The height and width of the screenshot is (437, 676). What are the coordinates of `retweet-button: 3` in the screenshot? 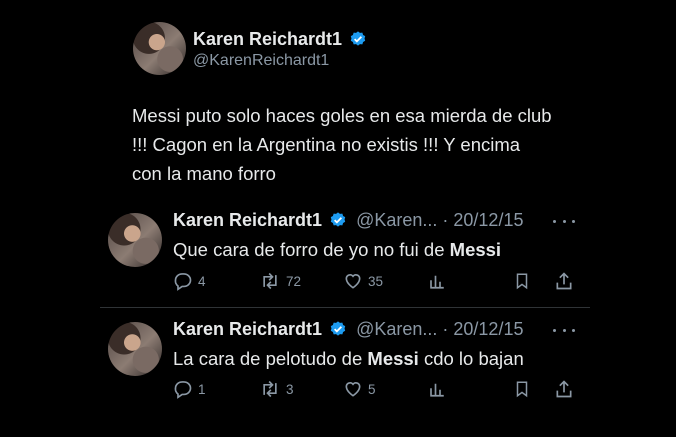 It's located at (276, 389).